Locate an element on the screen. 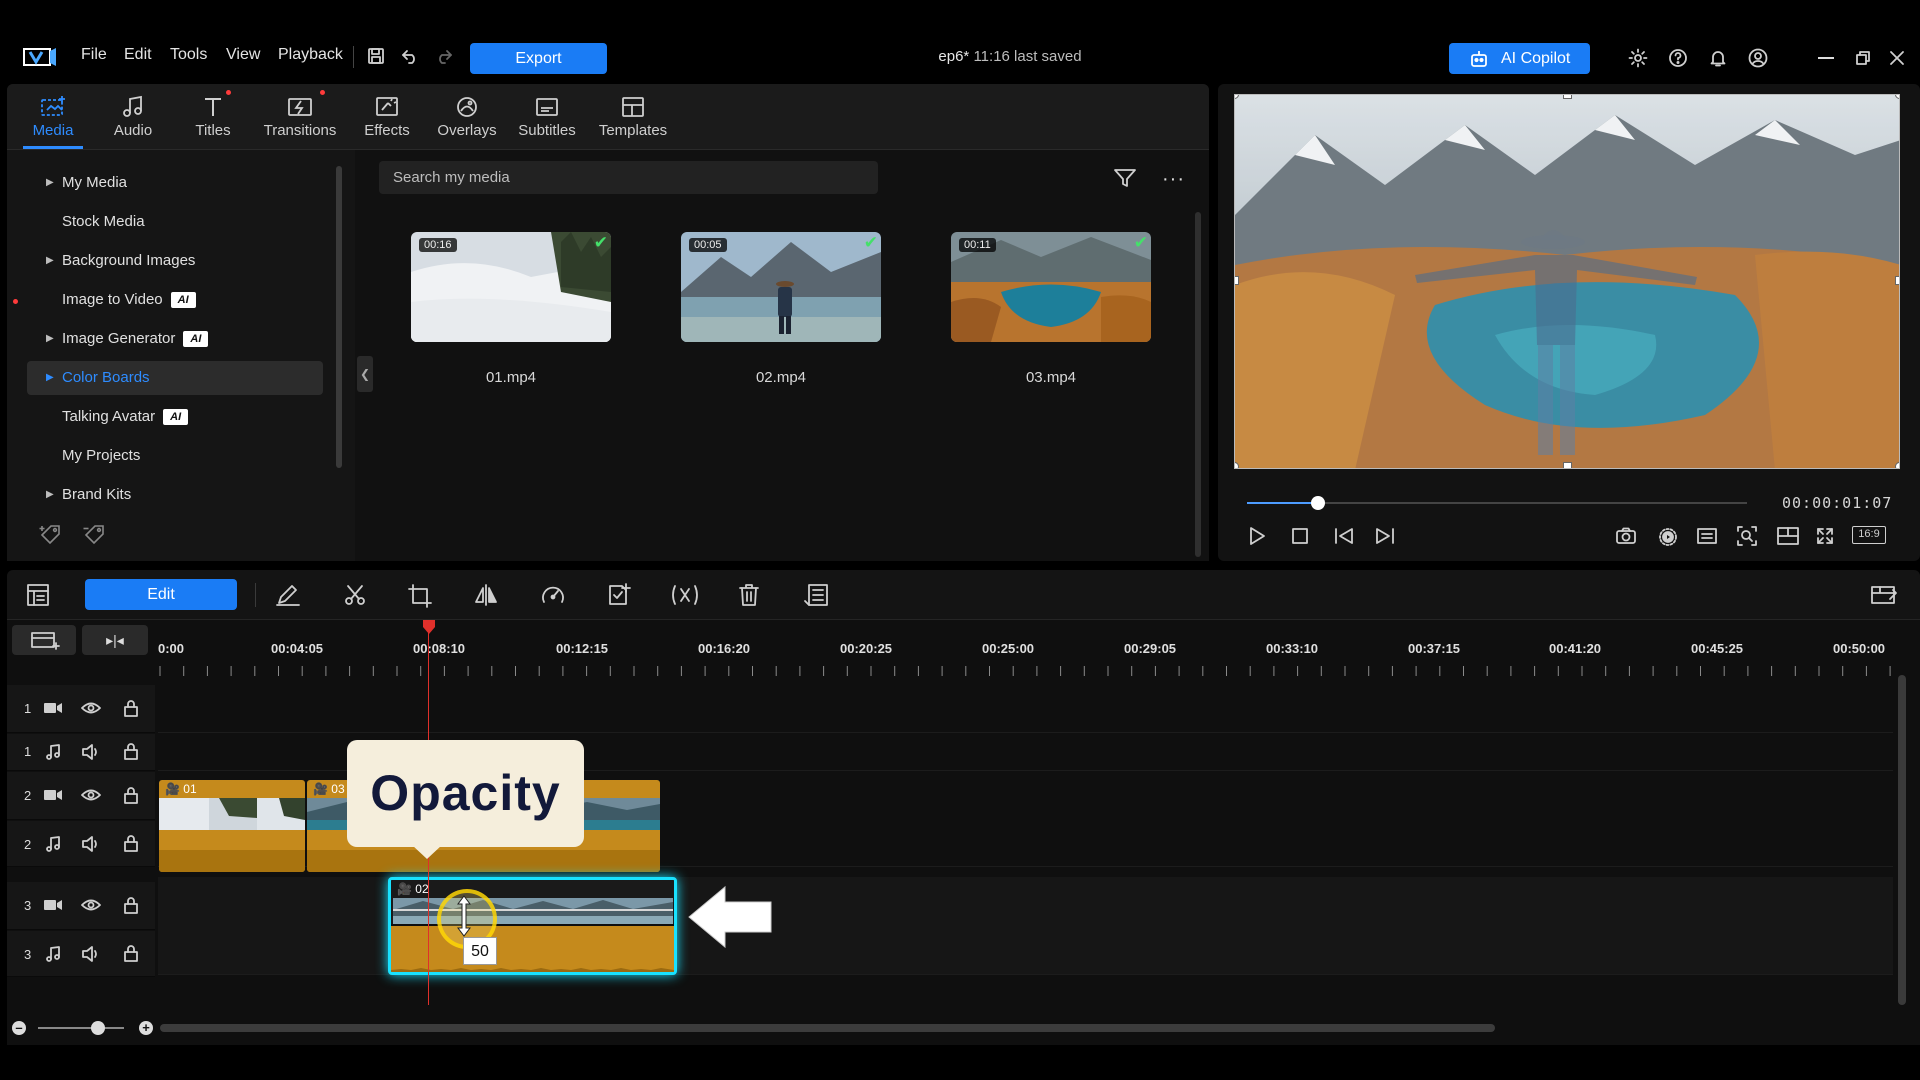 The image size is (1920, 1080). render-preview-icon is located at coordinates (1668, 536).